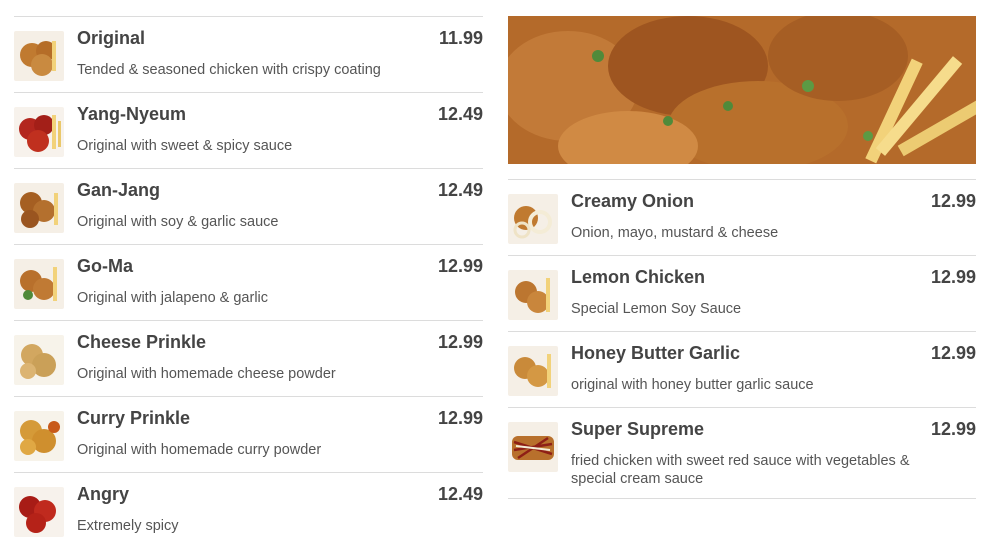 The image size is (994, 548). Describe the element at coordinates (134, 418) in the screenshot. I see `item-name: Curry Prinkle` at that location.